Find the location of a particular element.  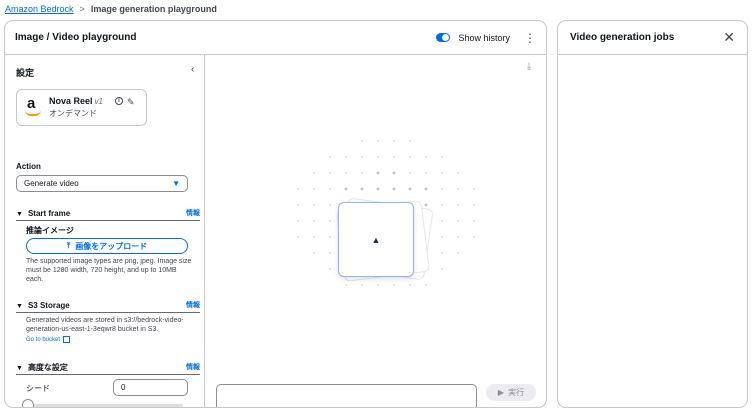

action-label: Action is located at coordinates (28, 166).